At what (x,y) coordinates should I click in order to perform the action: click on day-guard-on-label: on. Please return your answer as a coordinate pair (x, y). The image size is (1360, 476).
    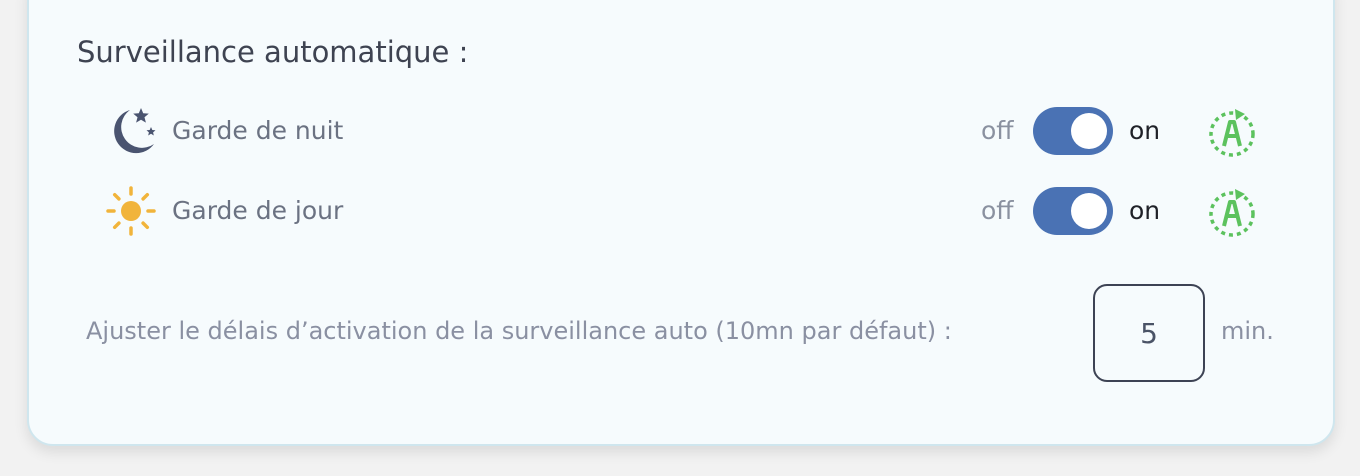
    Looking at the image, I should click on (1145, 210).